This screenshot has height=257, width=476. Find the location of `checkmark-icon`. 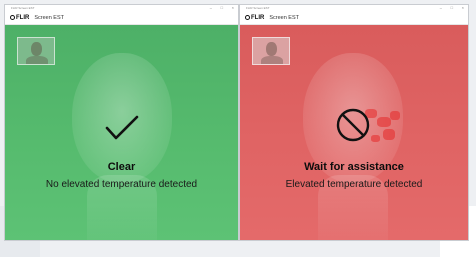

checkmark-icon is located at coordinates (122, 127).